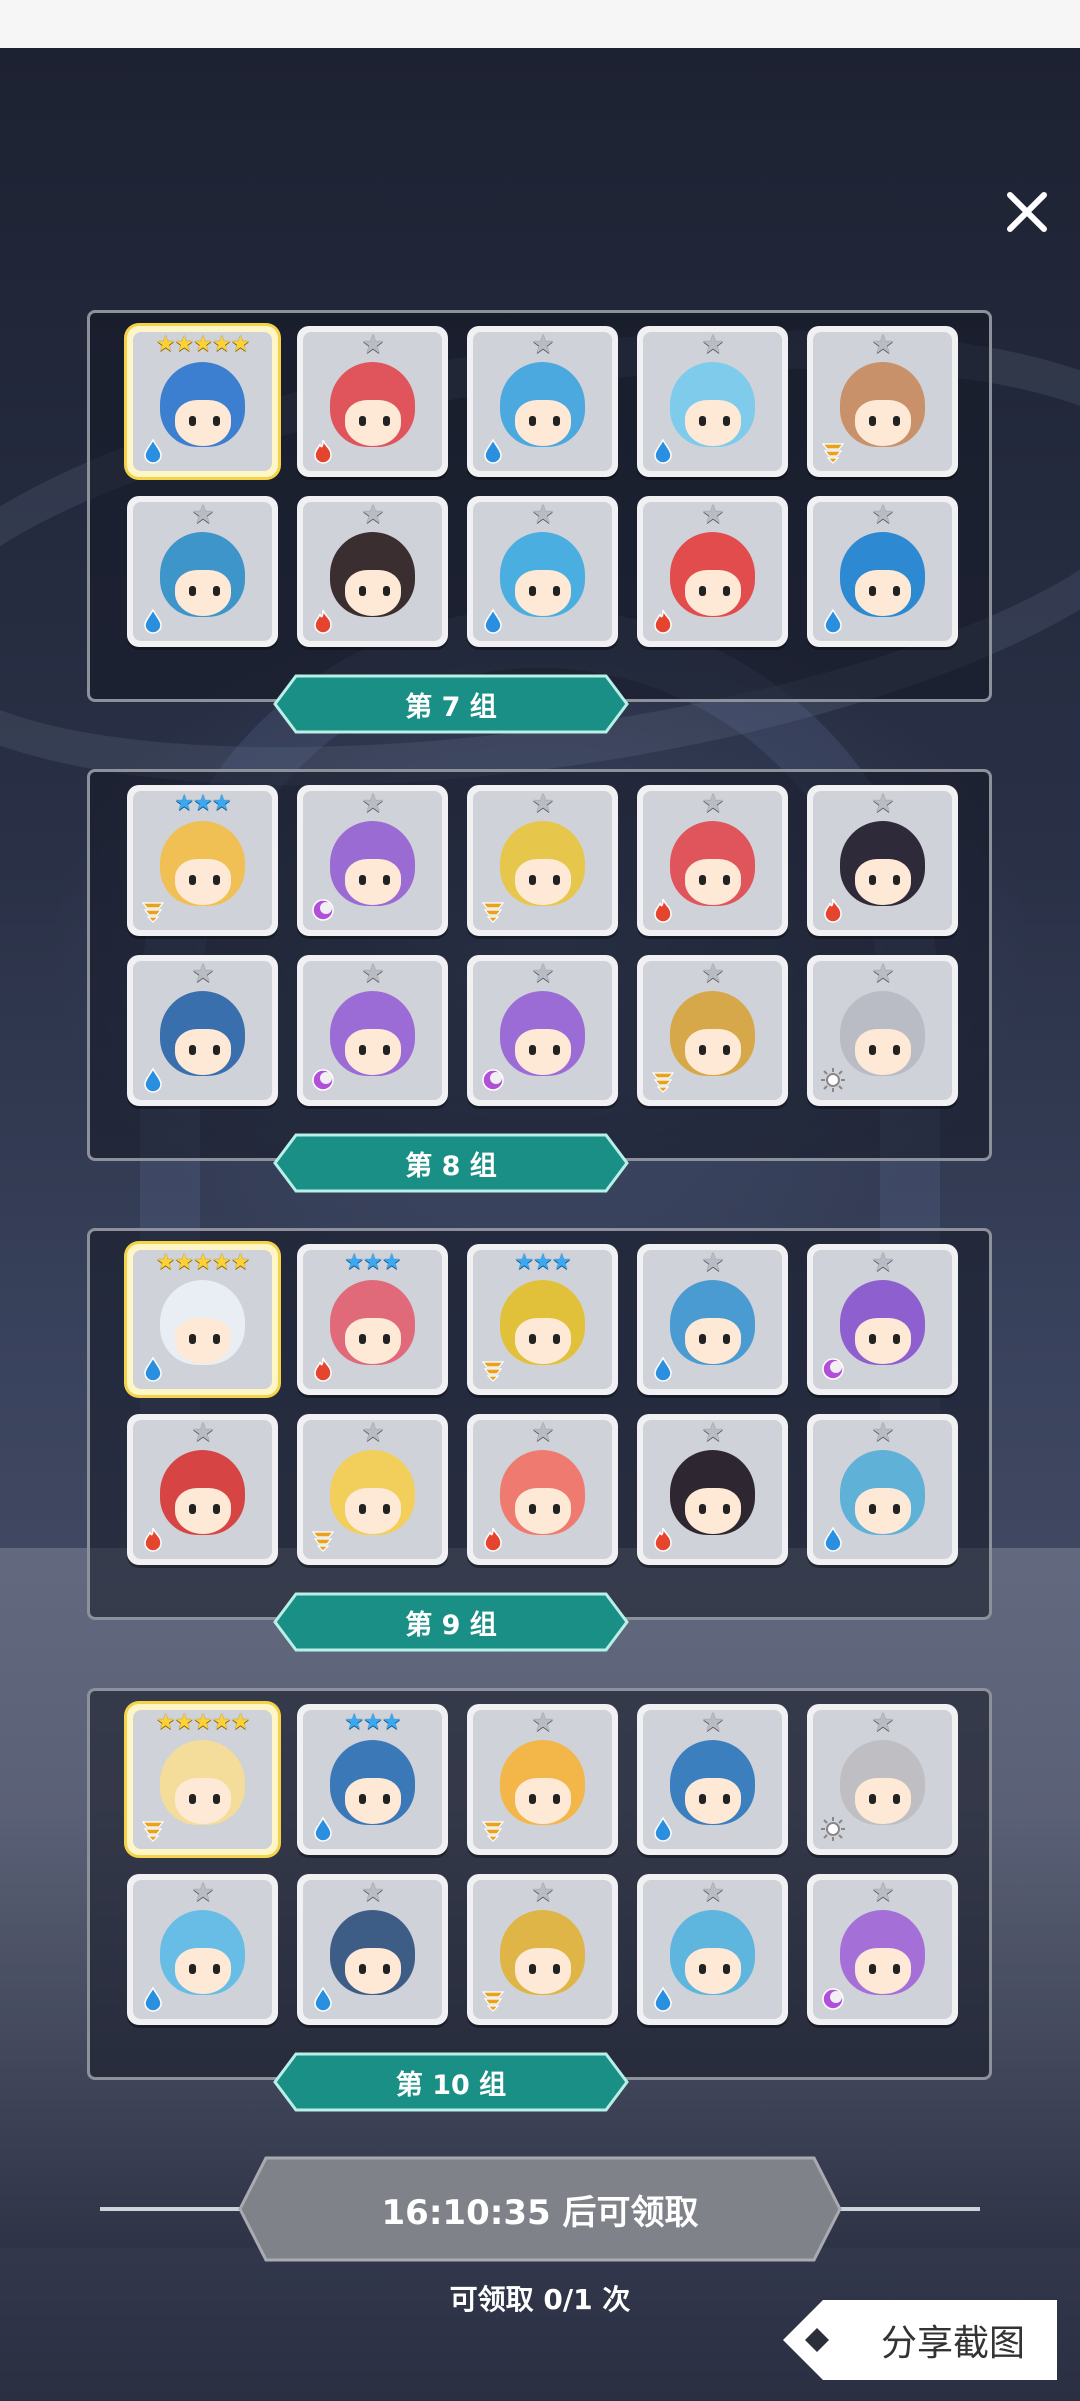 The image size is (1080, 2401). What do you see at coordinates (372, 1262) in the screenshot?
I see `star-rating-icon: ★★★` at bounding box center [372, 1262].